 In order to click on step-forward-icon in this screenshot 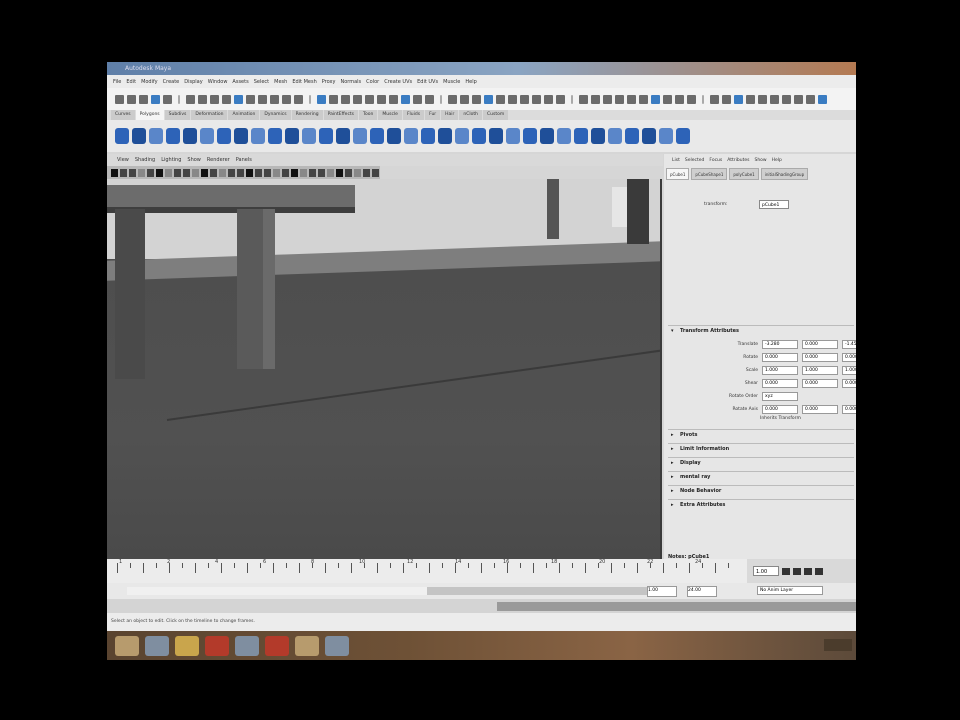, I will do `click(819, 571)`.